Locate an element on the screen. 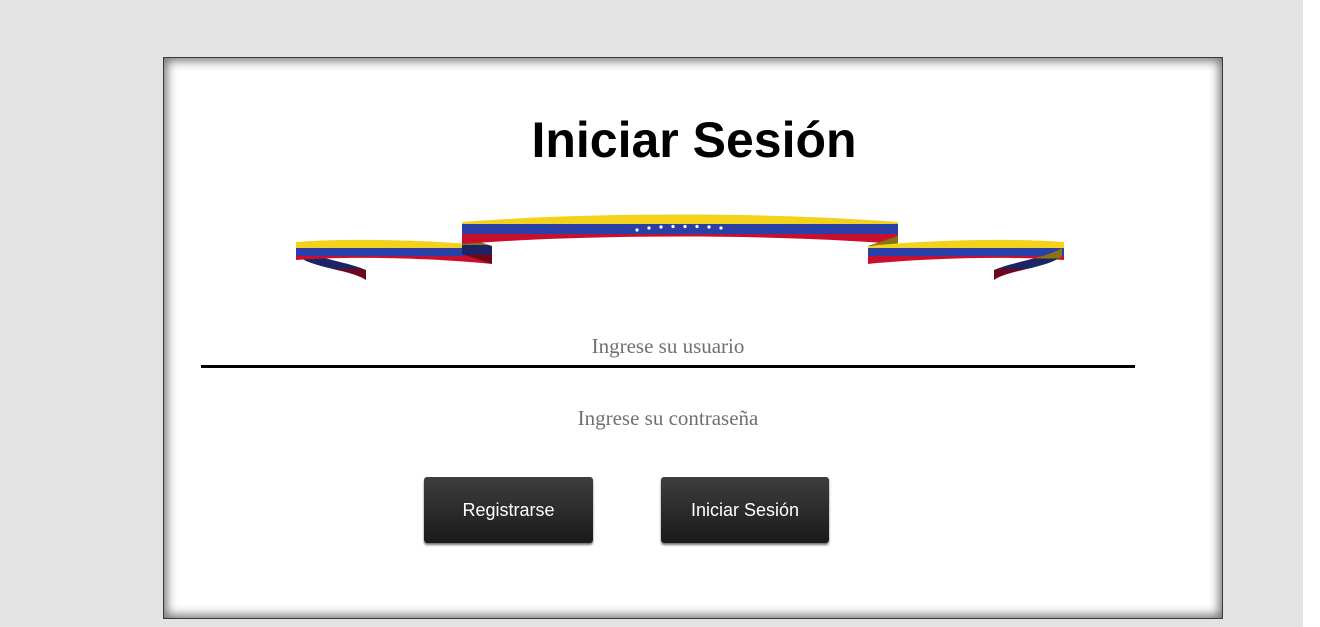  login-button: Iniciar Sesión is located at coordinates (745, 510).